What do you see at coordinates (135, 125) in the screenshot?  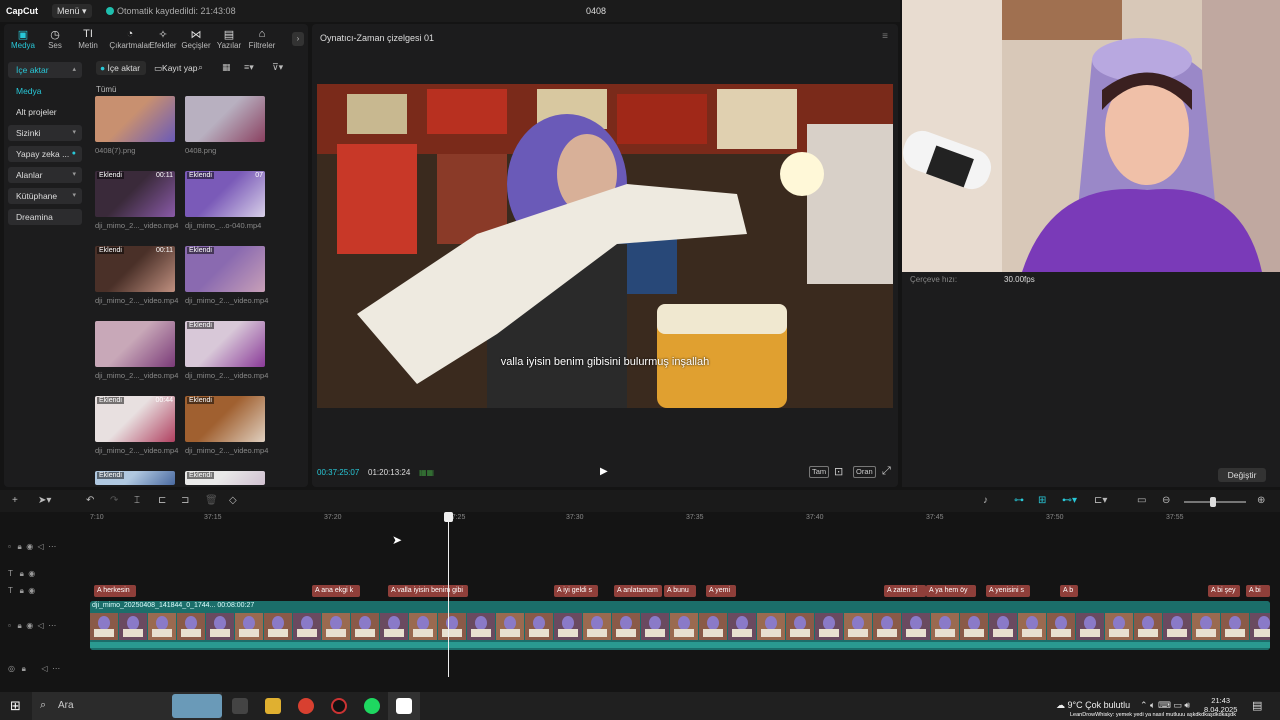 I see `media-item: 0408(7).png` at bounding box center [135, 125].